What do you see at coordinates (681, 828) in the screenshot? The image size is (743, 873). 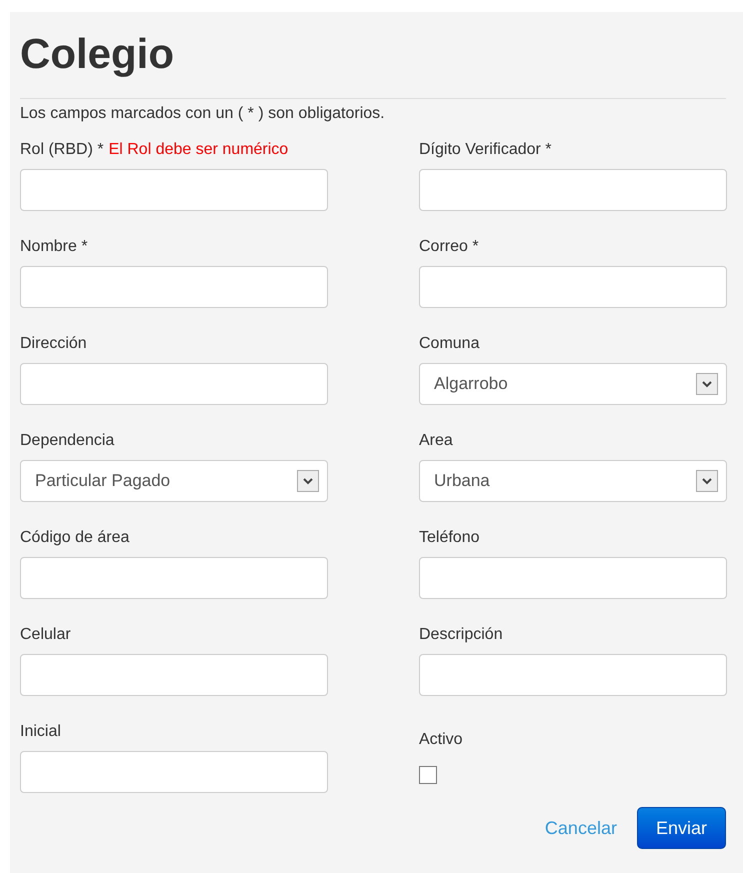 I see `submit-button: Enviar` at bounding box center [681, 828].